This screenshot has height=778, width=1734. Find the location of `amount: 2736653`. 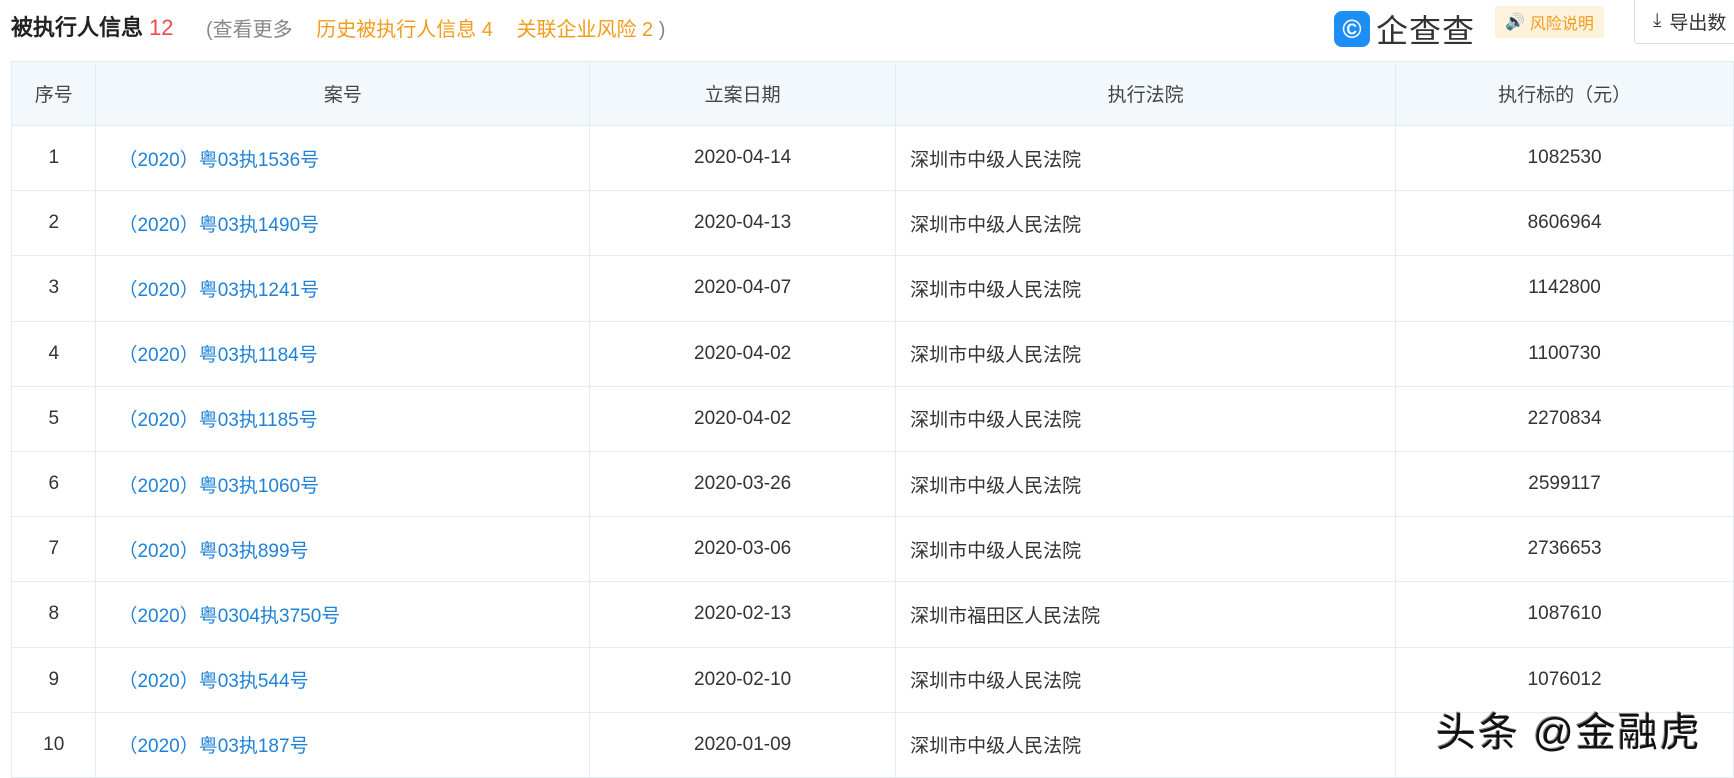

amount: 2736653 is located at coordinates (1564, 549).